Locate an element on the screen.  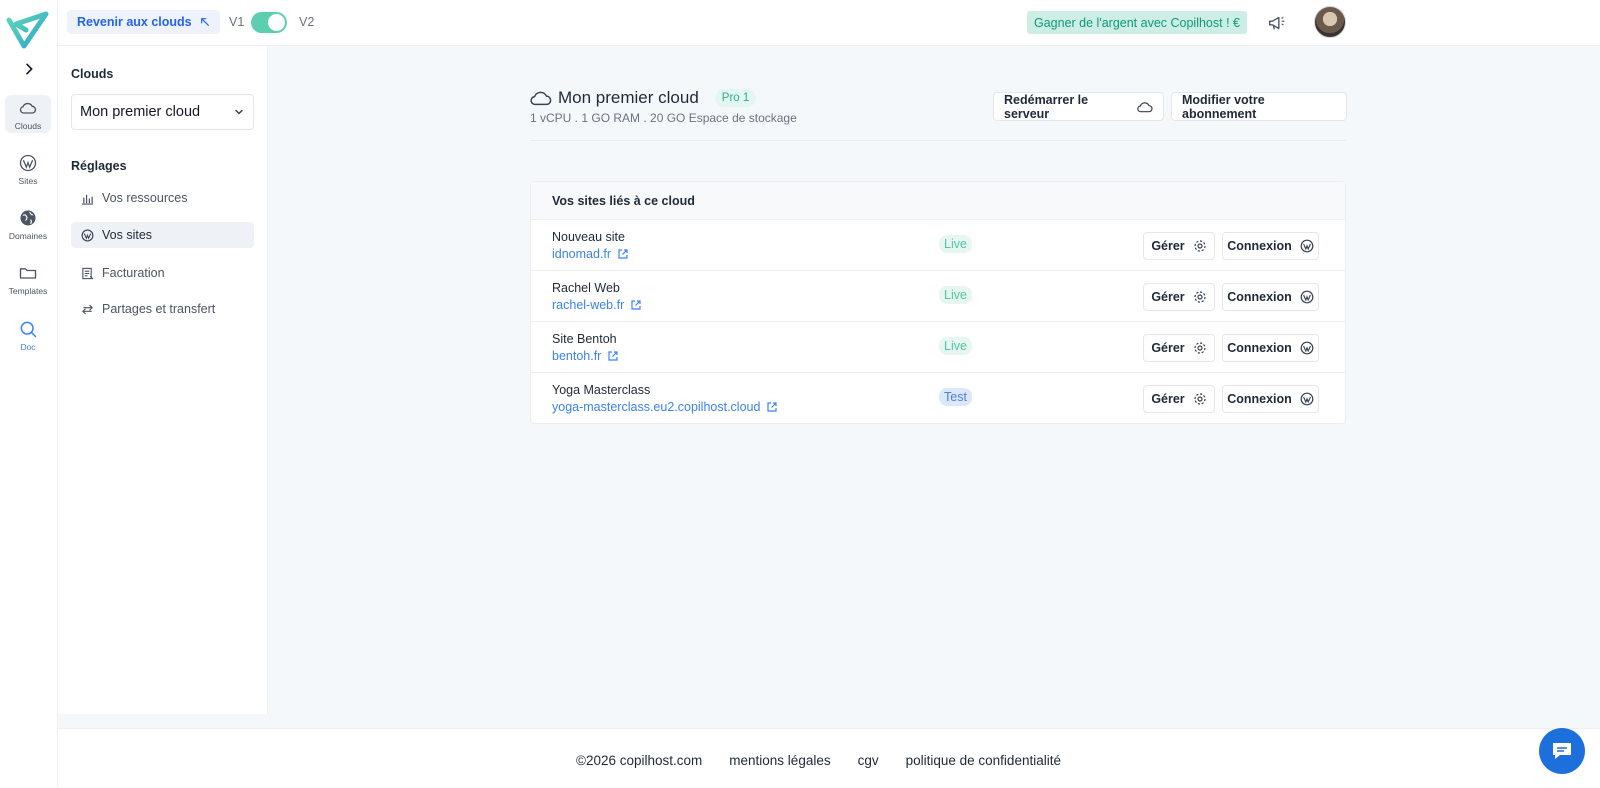
page-title: Mon premier cloud is located at coordinates (628, 97).